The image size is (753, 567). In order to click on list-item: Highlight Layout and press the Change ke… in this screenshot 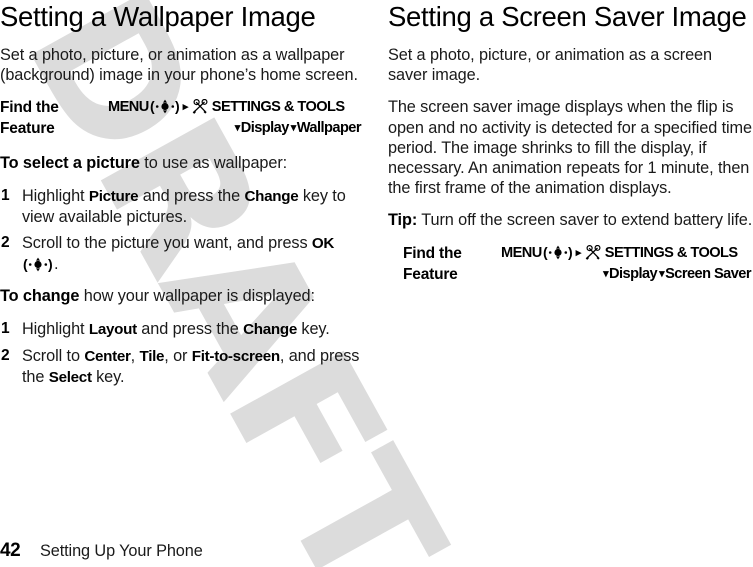, I will do `click(165, 329)`.